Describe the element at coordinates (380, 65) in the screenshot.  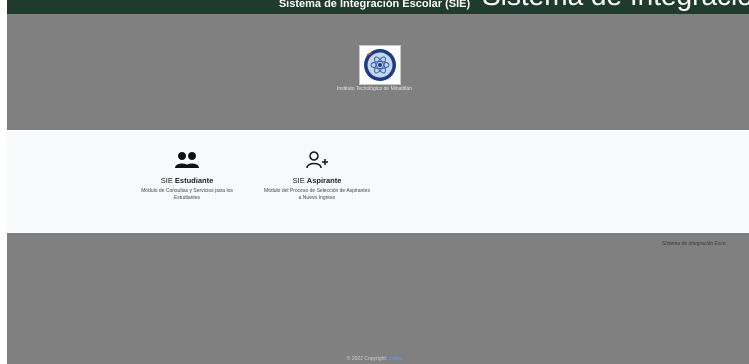
I see `institution-seal-icon` at that location.